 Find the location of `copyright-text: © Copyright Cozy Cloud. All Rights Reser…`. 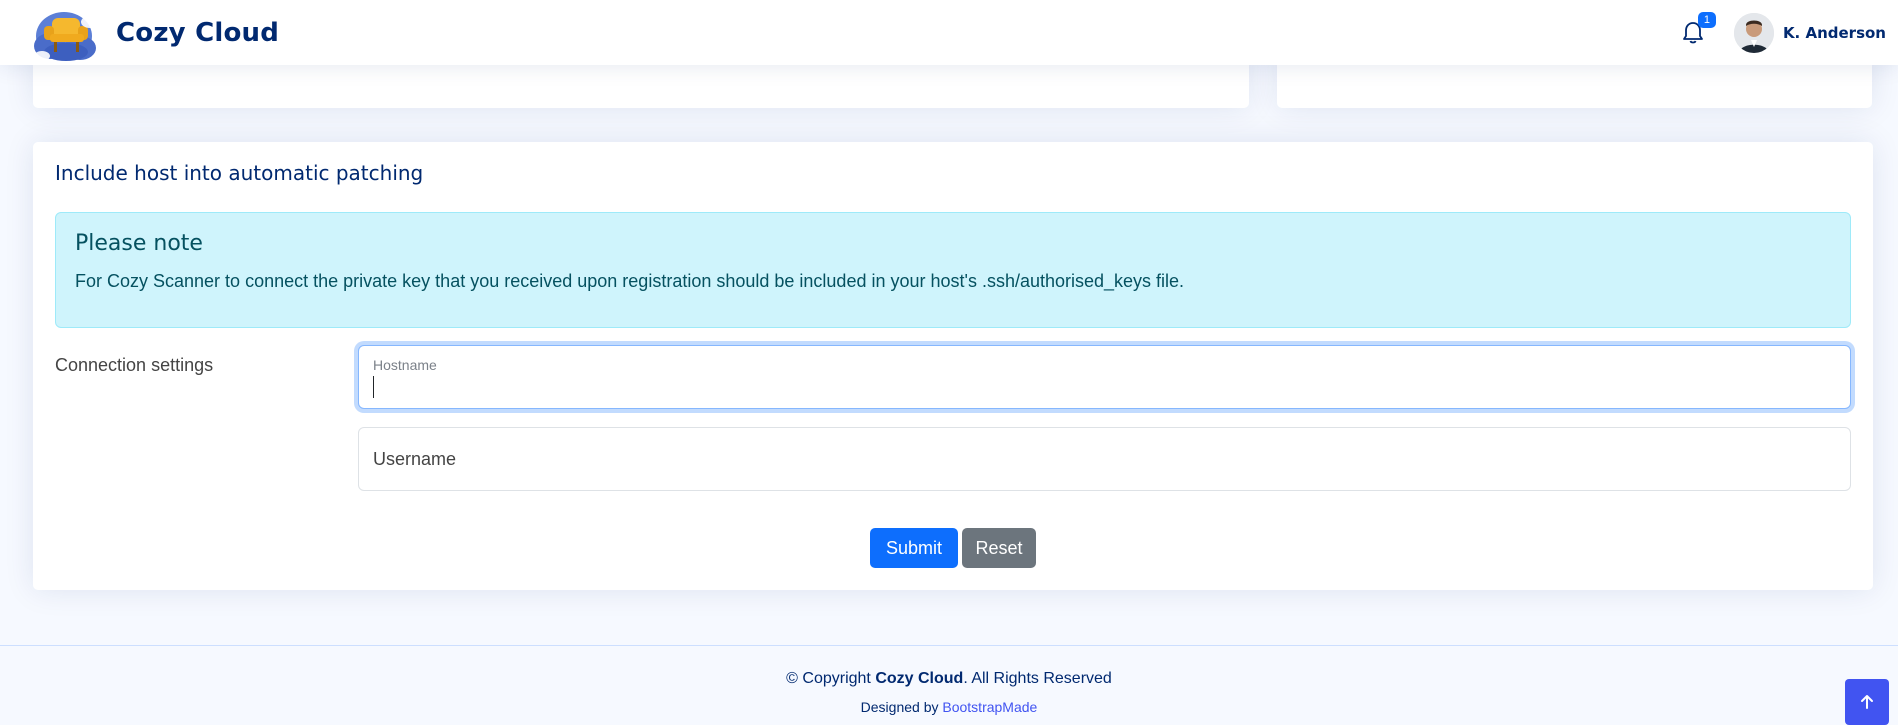

copyright-text: © Copyright Cozy Cloud. All Rights Reser… is located at coordinates (949, 679).